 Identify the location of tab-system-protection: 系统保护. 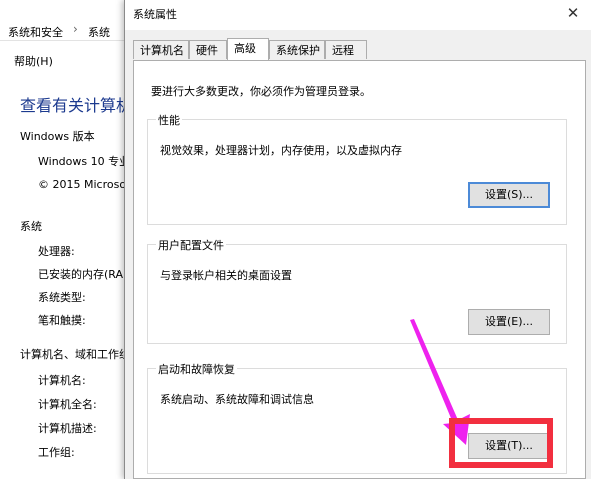
(297, 49).